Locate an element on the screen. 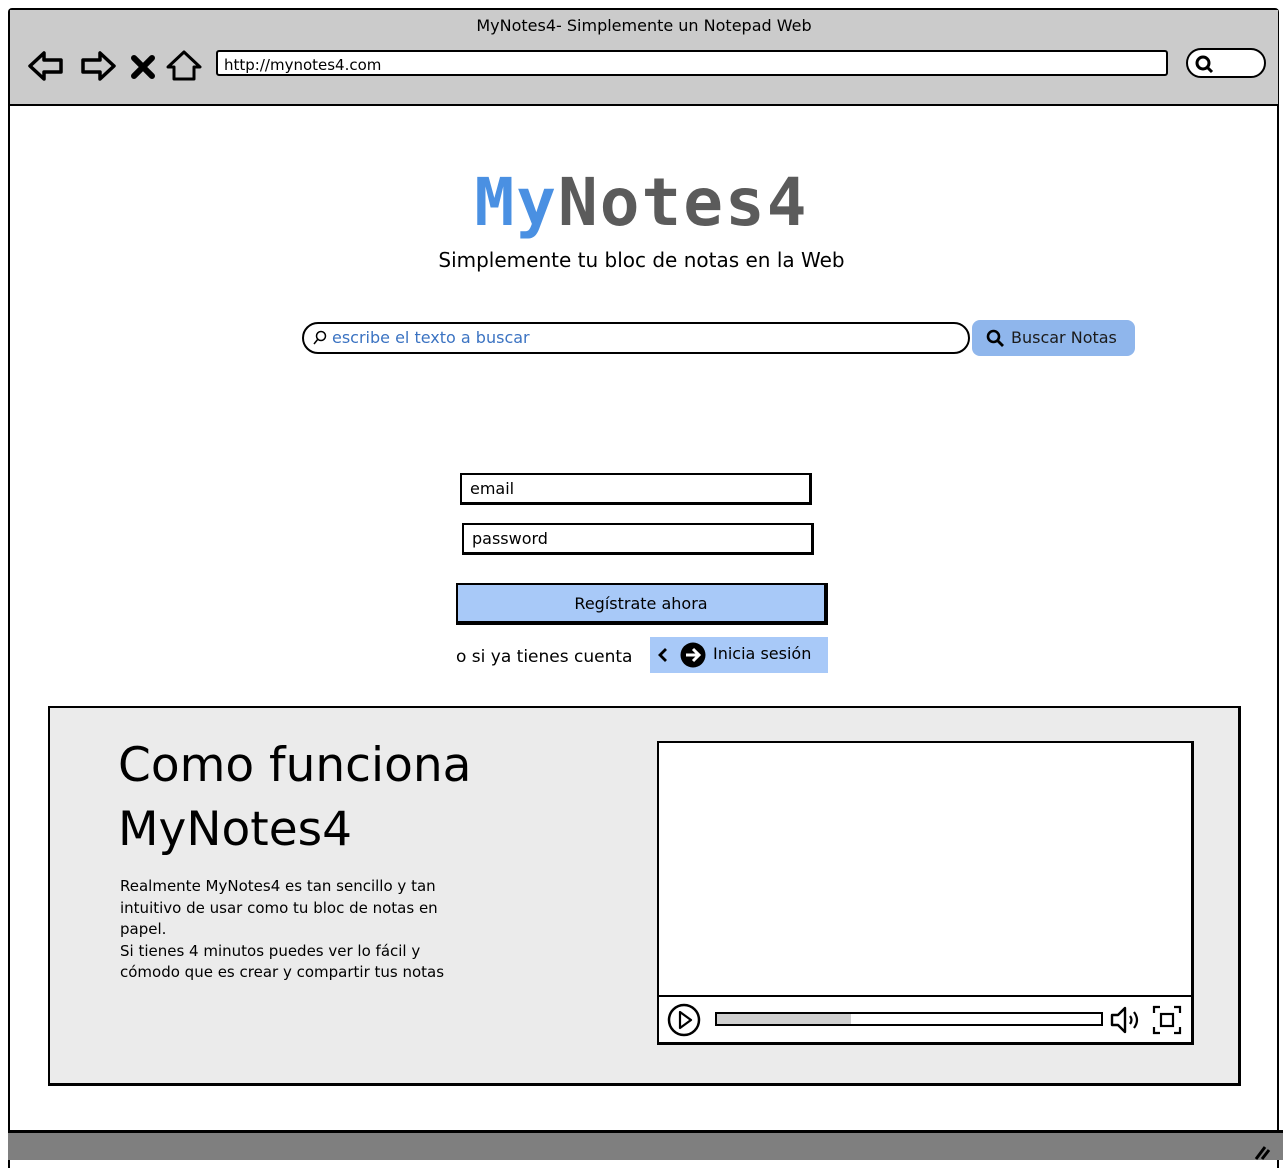  video-progress-bar is located at coordinates (909, 1019).